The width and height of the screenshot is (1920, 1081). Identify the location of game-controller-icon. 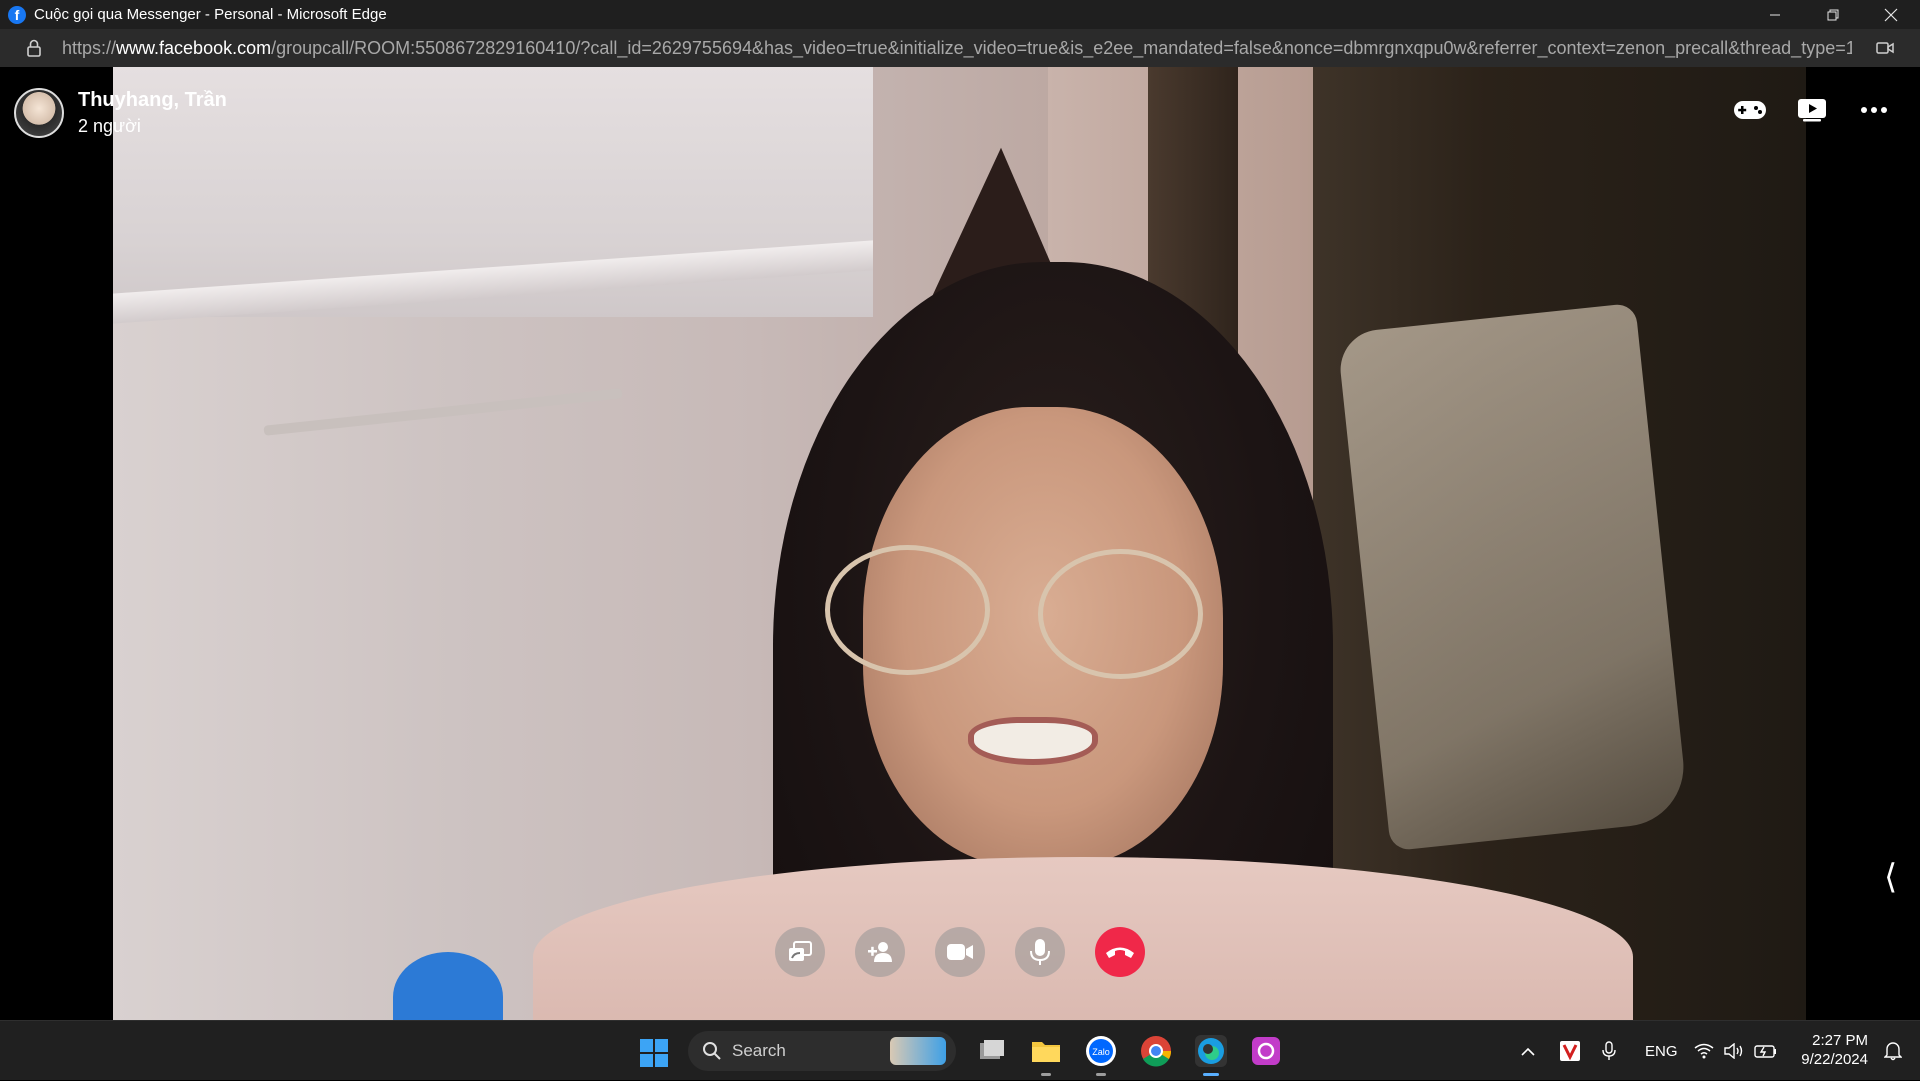
(1750, 110).